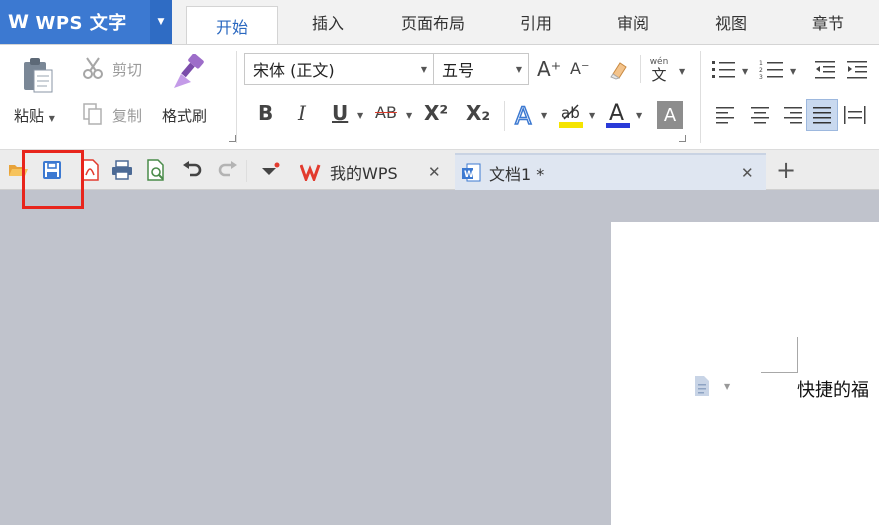  What do you see at coordinates (93, 68) in the screenshot?
I see `scissors-icon` at bounding box center [93, 68].